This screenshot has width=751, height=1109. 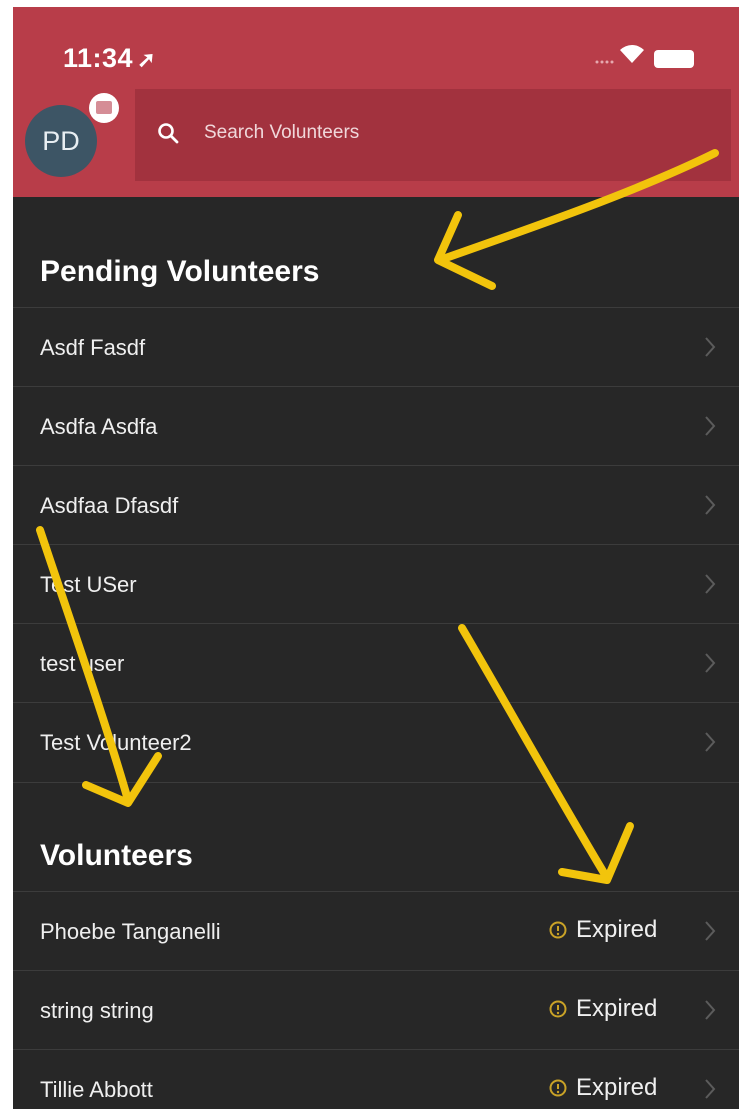 What do you see at coordinates (376, 1010) in the screenshot?
I see `volunteer-row-string-string: string string Expired` at bounding box center [376, 1010].